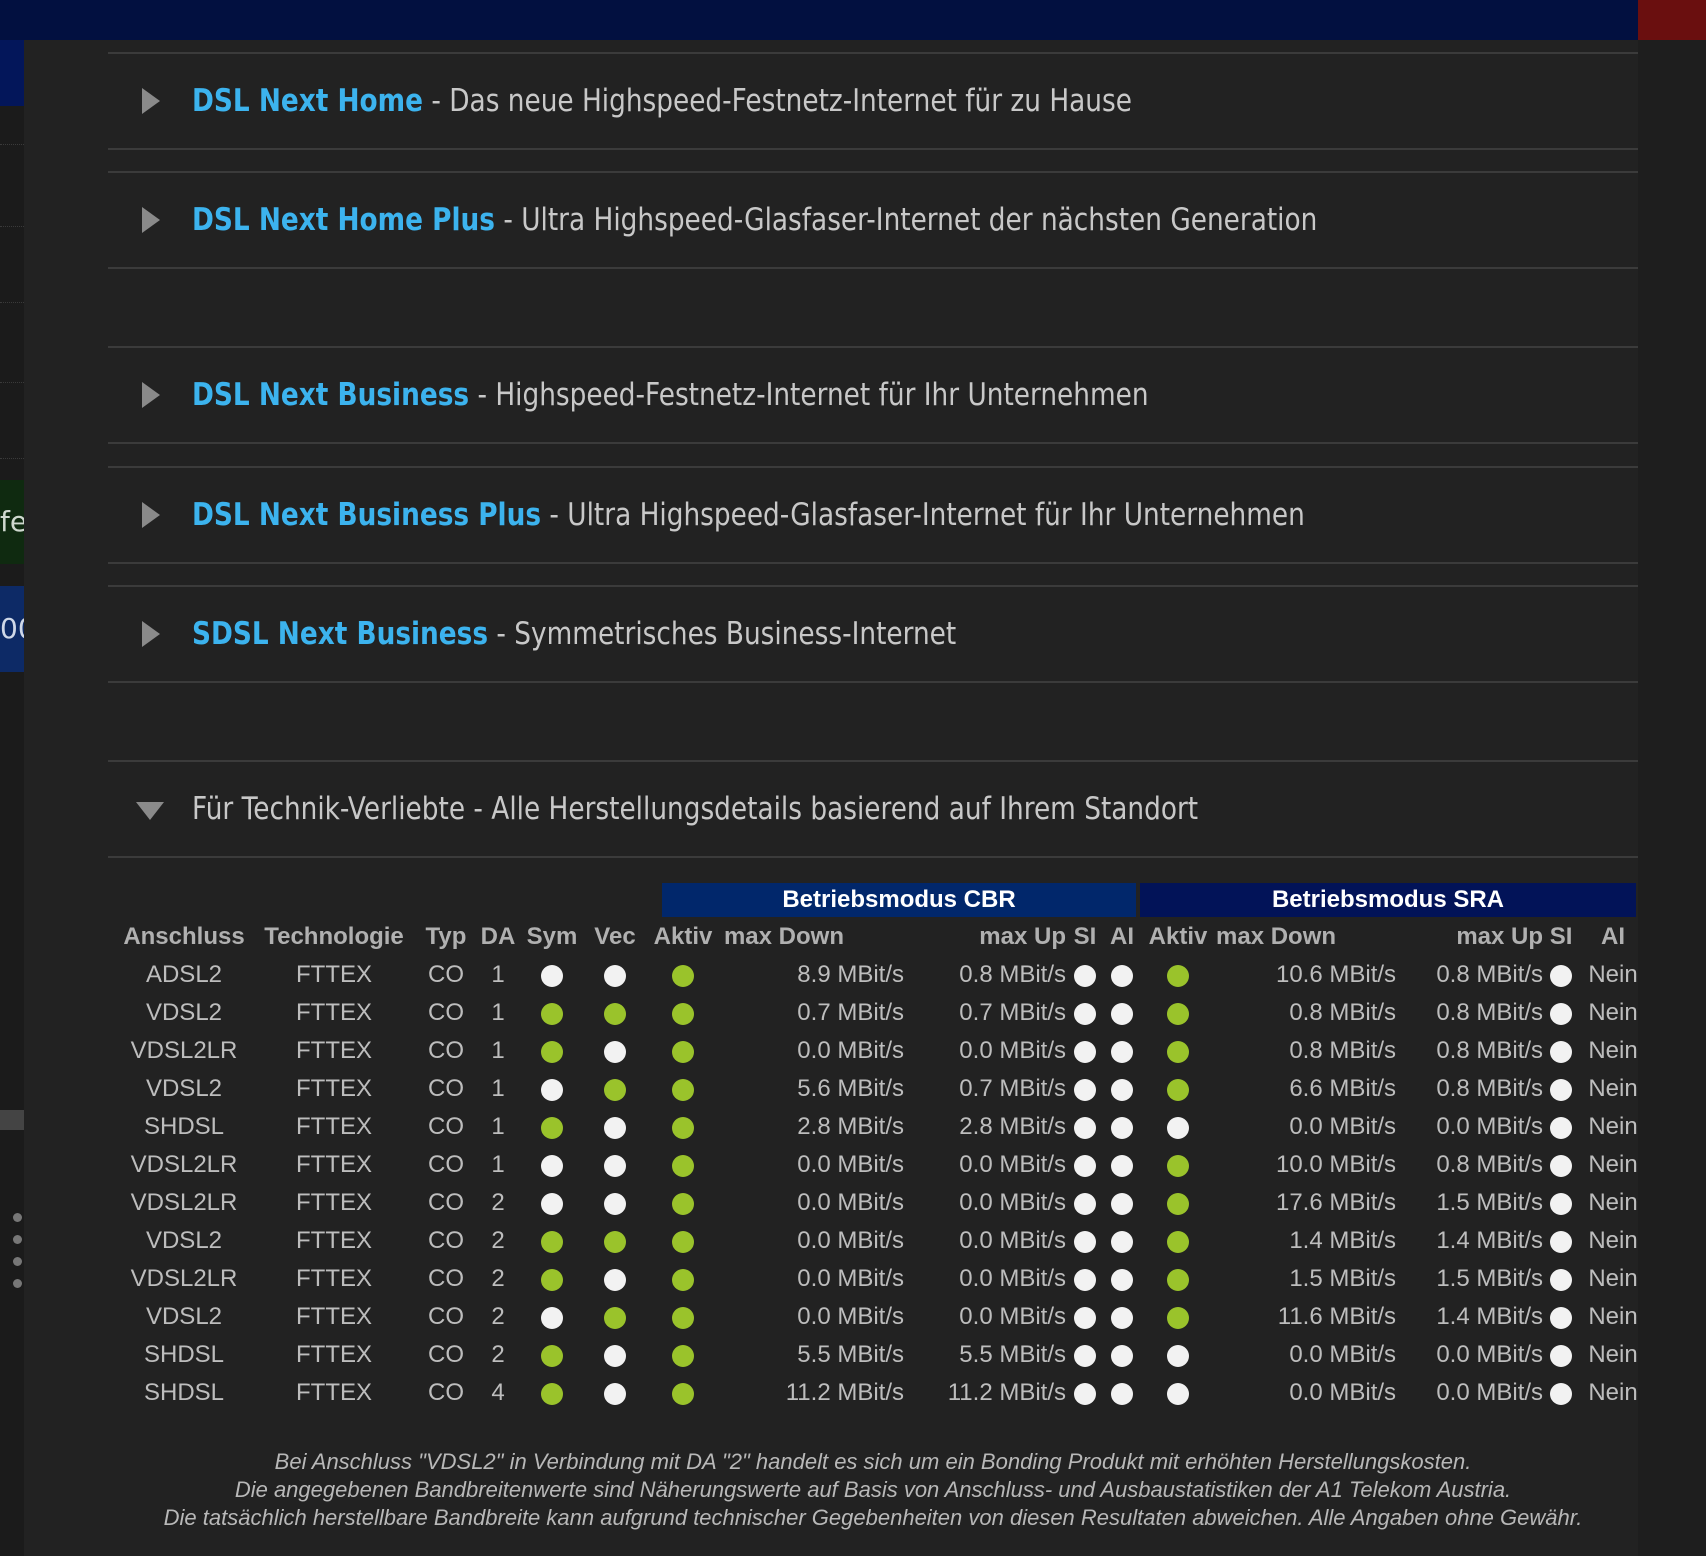 Image resolution: width=1706 pixels, height=1556 pixels. What do you see at coordinates (1490, 974) in the screenshot?
I see `sra-up-cell: 0.8 MBit/s` at bounding box center [1490, 974].